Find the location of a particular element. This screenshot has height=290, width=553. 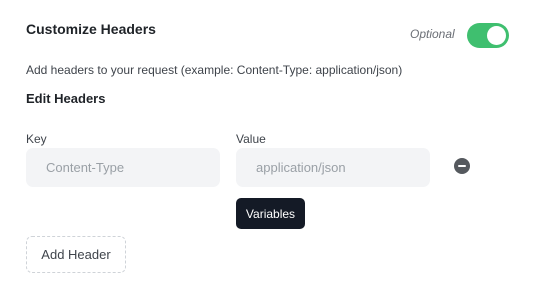

section-title: Edit Headers is located at coordinates (66, 98).